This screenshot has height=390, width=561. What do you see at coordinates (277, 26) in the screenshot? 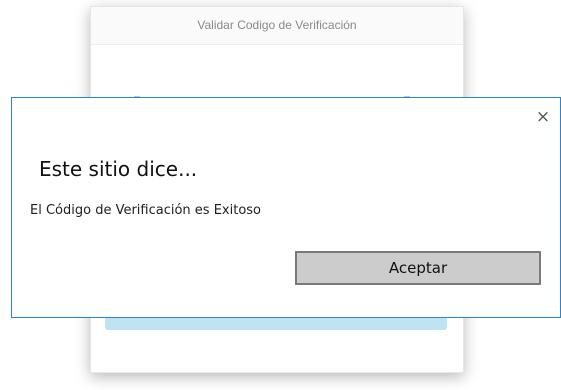
I see `card-title: Validar Codigo de Verificación` at bounding box center [277, 26].